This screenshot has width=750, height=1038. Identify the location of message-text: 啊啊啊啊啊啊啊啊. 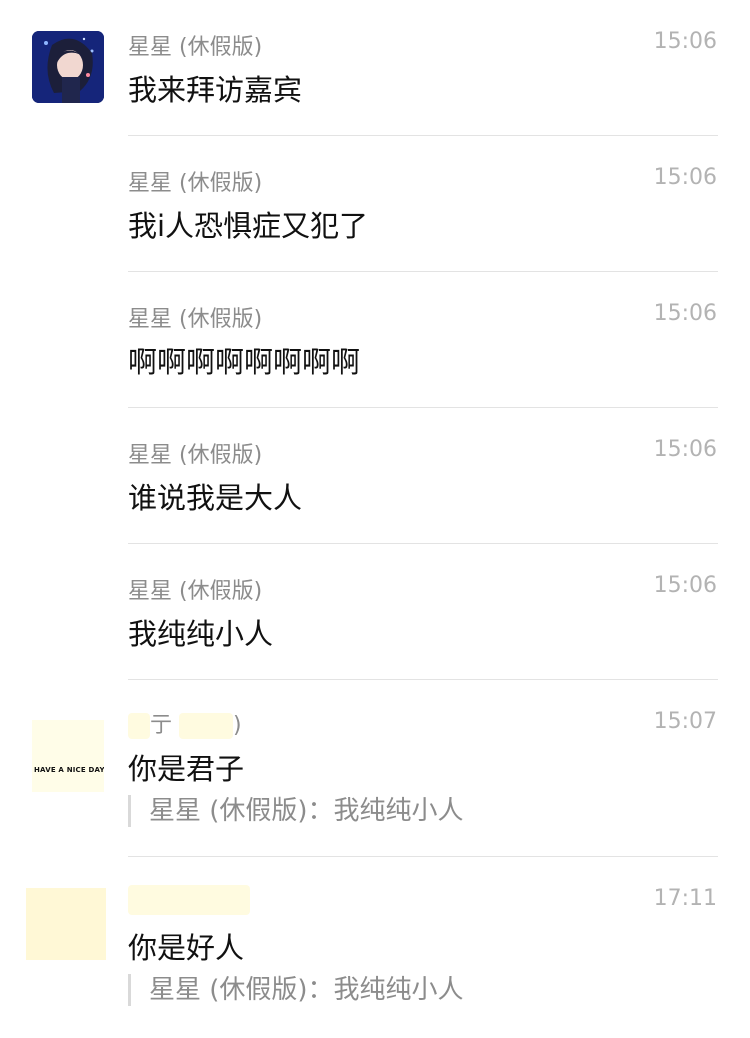
(244, 360).